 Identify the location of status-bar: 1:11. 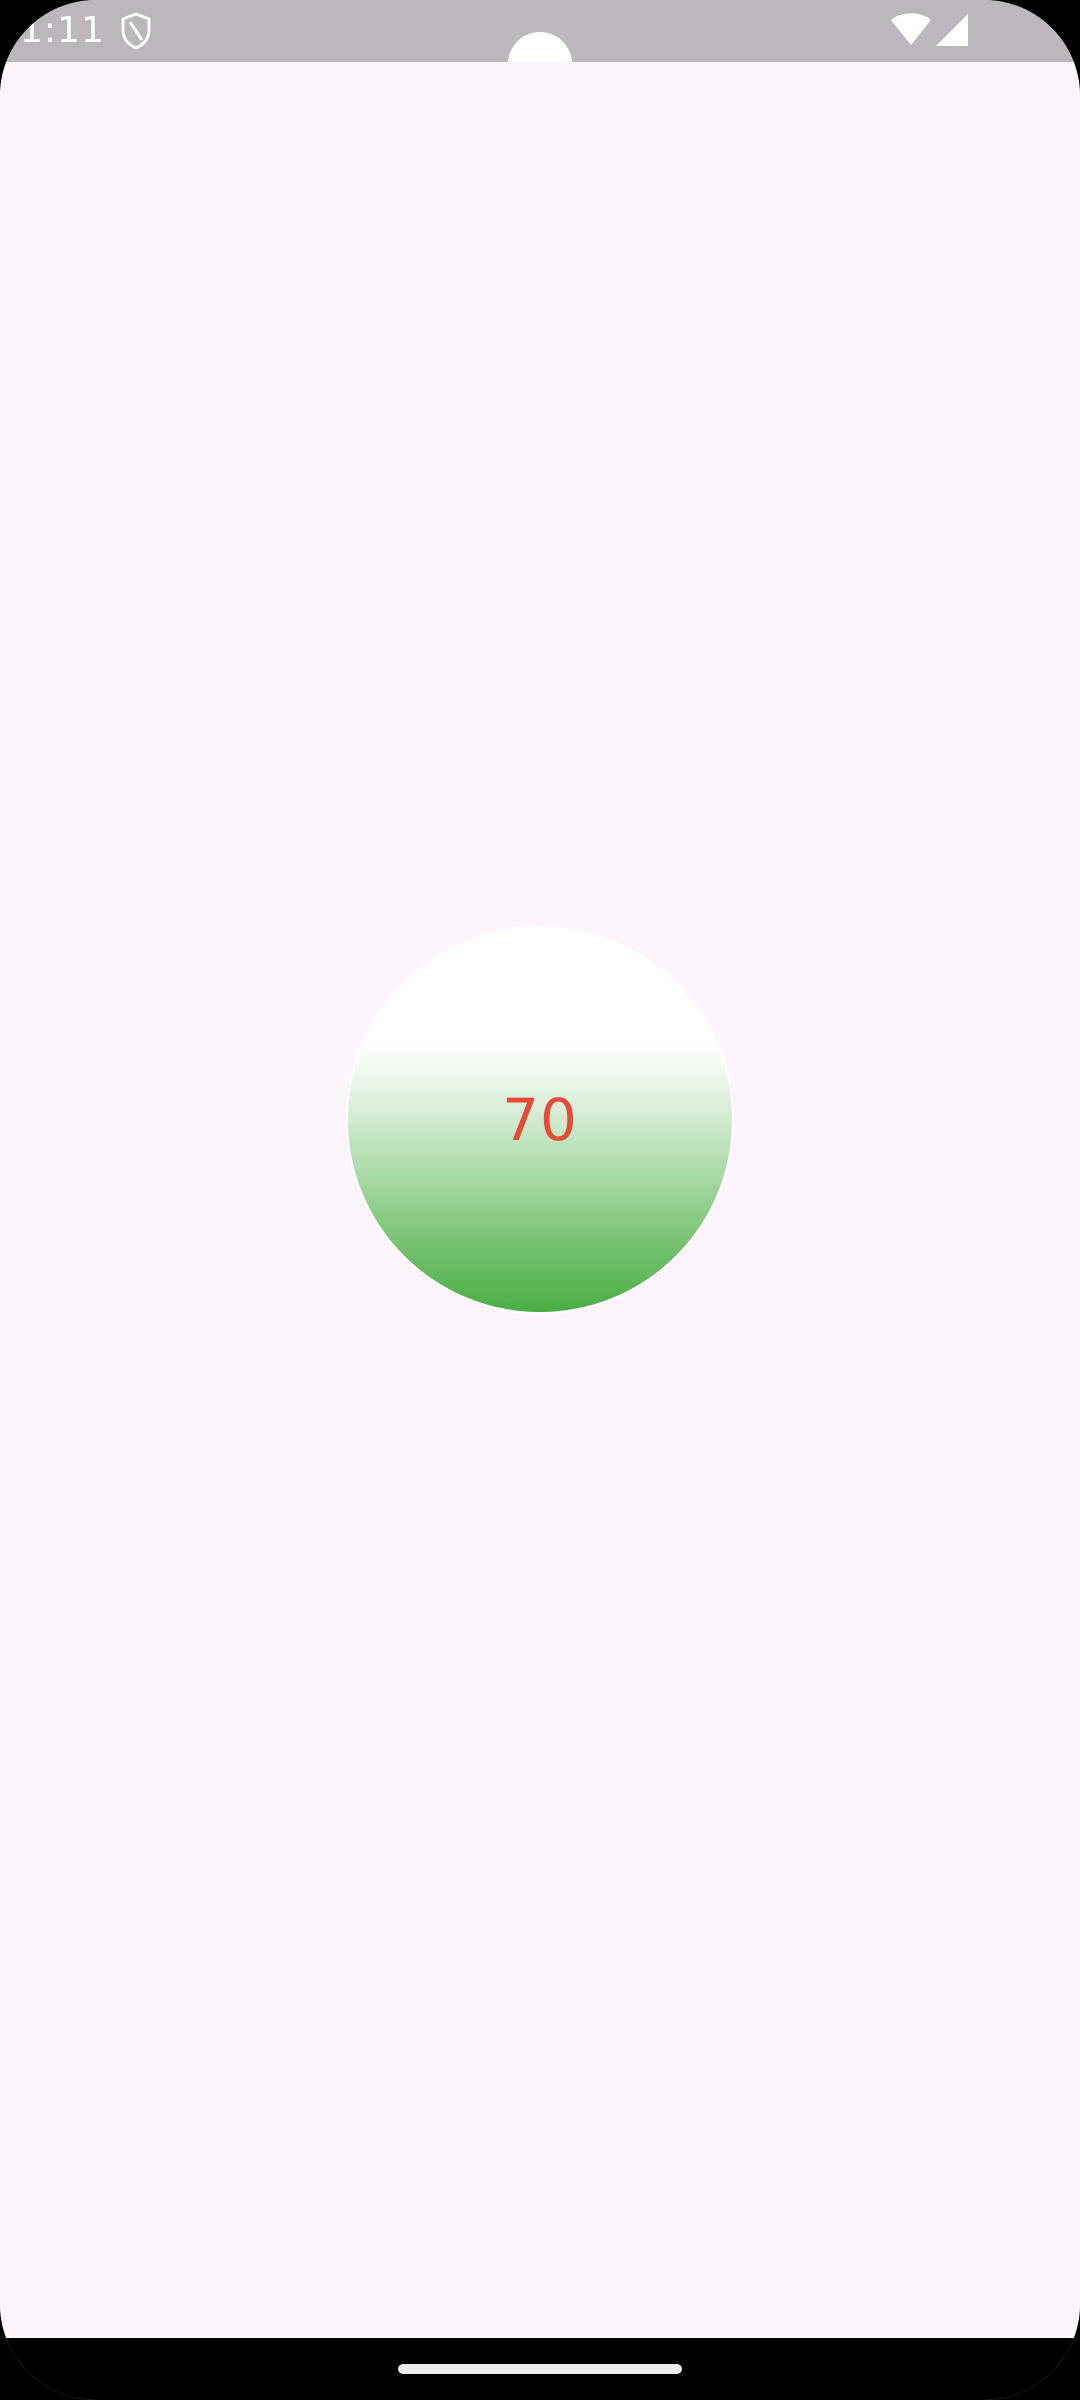
(540, 48).